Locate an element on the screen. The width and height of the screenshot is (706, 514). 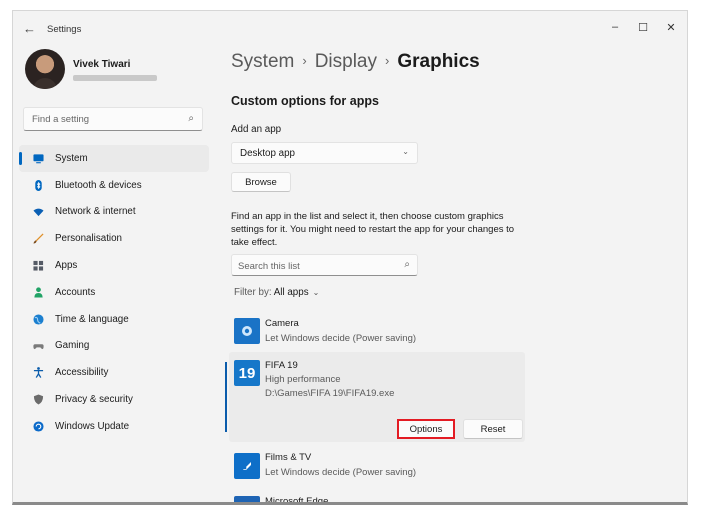
app-type-value: Desktop app is located at coordinates (268, 153).